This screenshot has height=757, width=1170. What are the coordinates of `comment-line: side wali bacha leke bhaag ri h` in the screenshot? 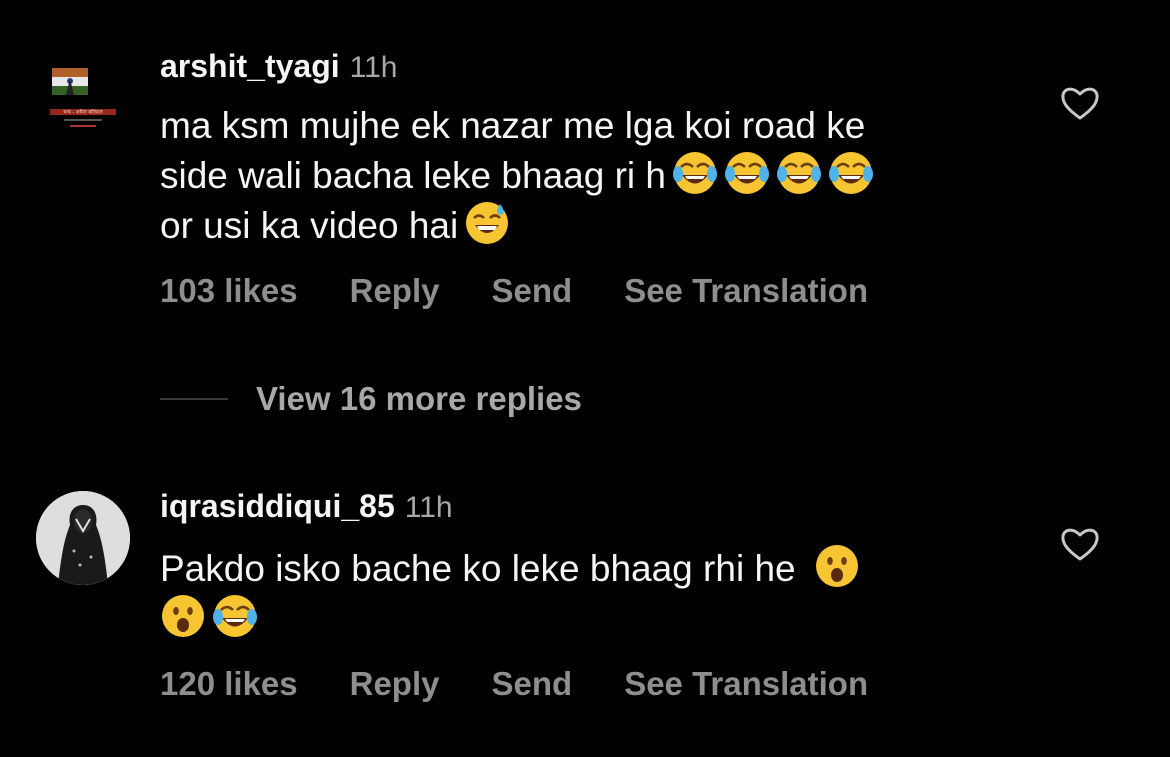 It's located at (580, 175).